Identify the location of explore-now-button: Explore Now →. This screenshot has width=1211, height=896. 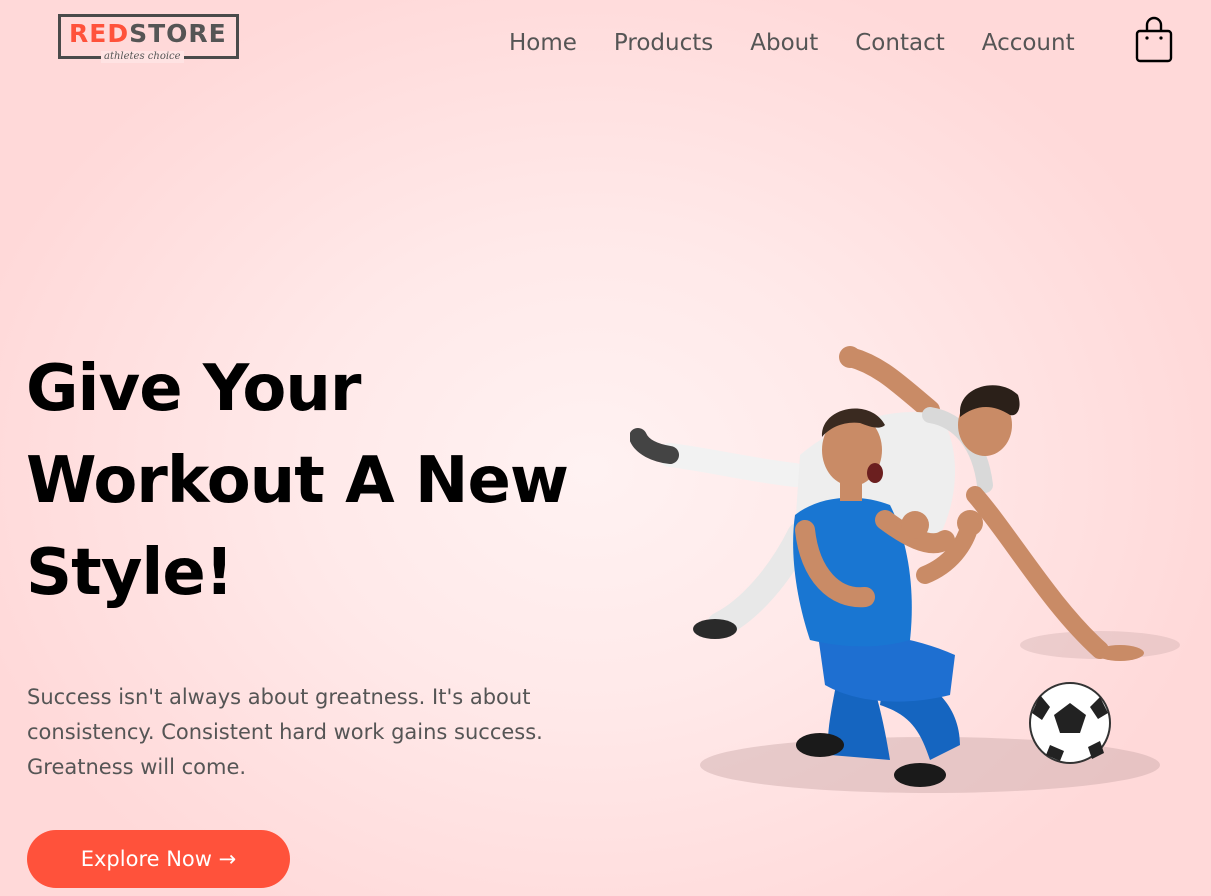
(158, 859).